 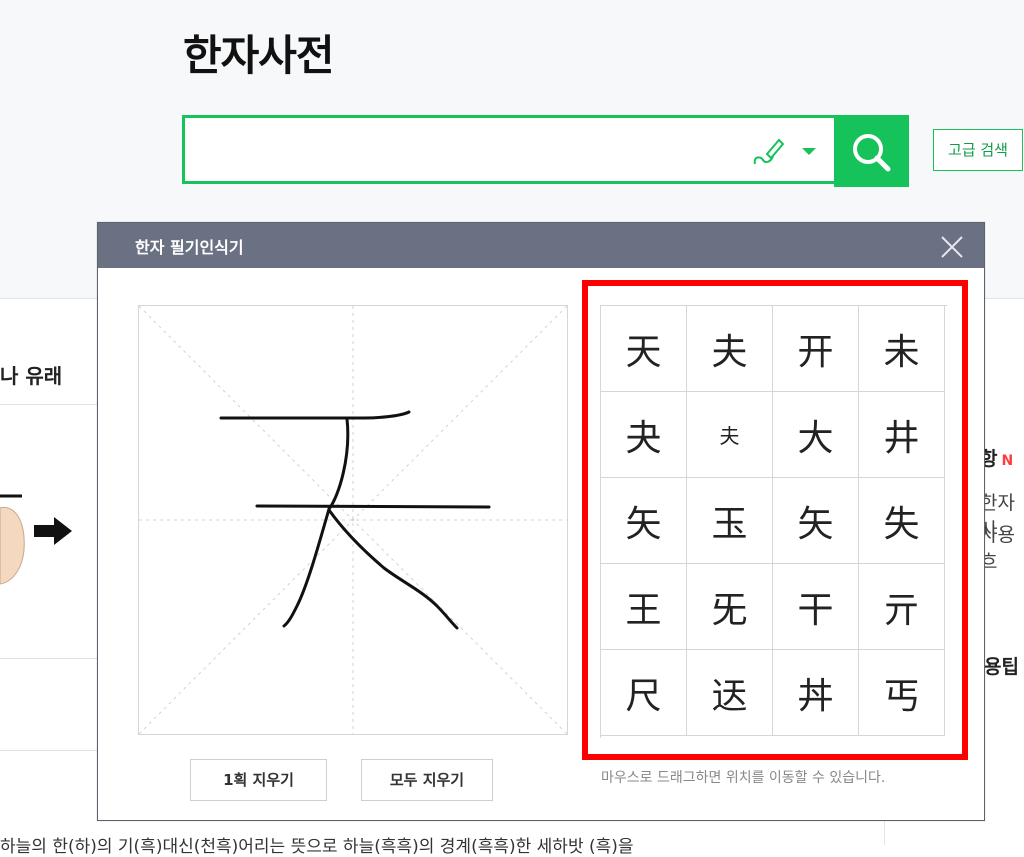 I want to click on sidebar-text: 사용흐, so click(x=997, y=548).